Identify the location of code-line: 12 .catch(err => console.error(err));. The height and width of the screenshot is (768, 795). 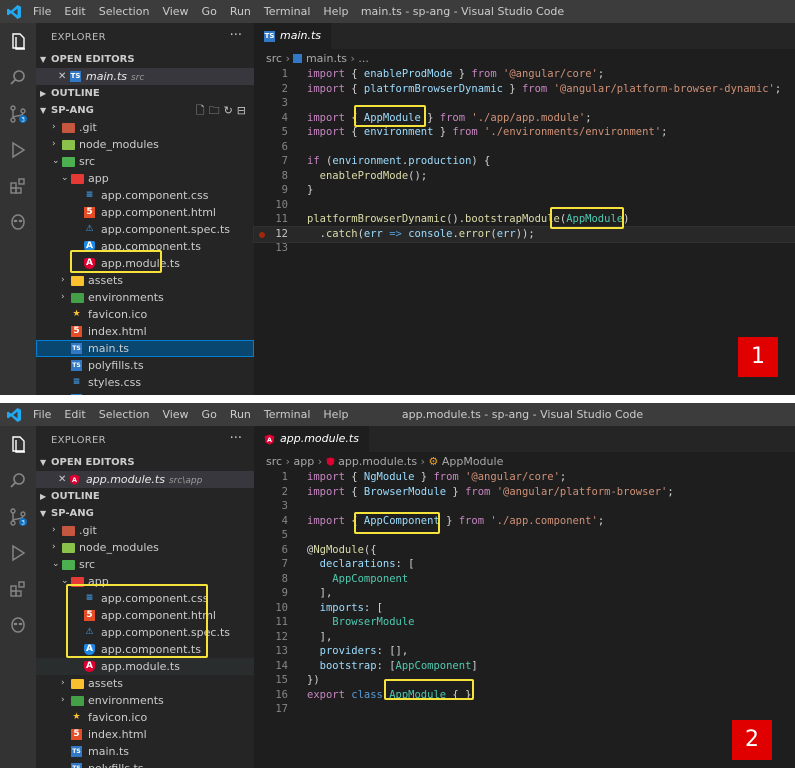
(524, 234).